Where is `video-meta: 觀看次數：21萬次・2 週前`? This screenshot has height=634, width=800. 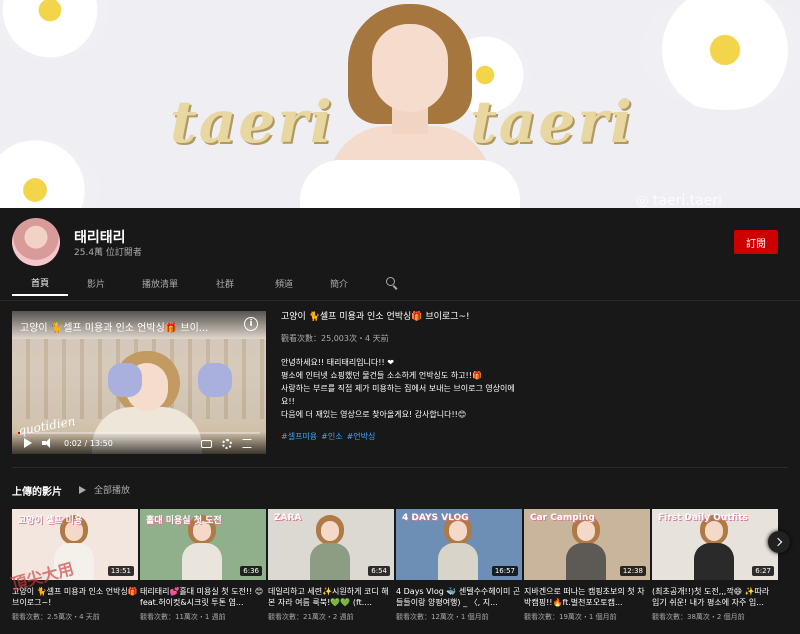 video-meta: 觀看次數：21萬次・2 週前 is located at coordinates (311, 617).